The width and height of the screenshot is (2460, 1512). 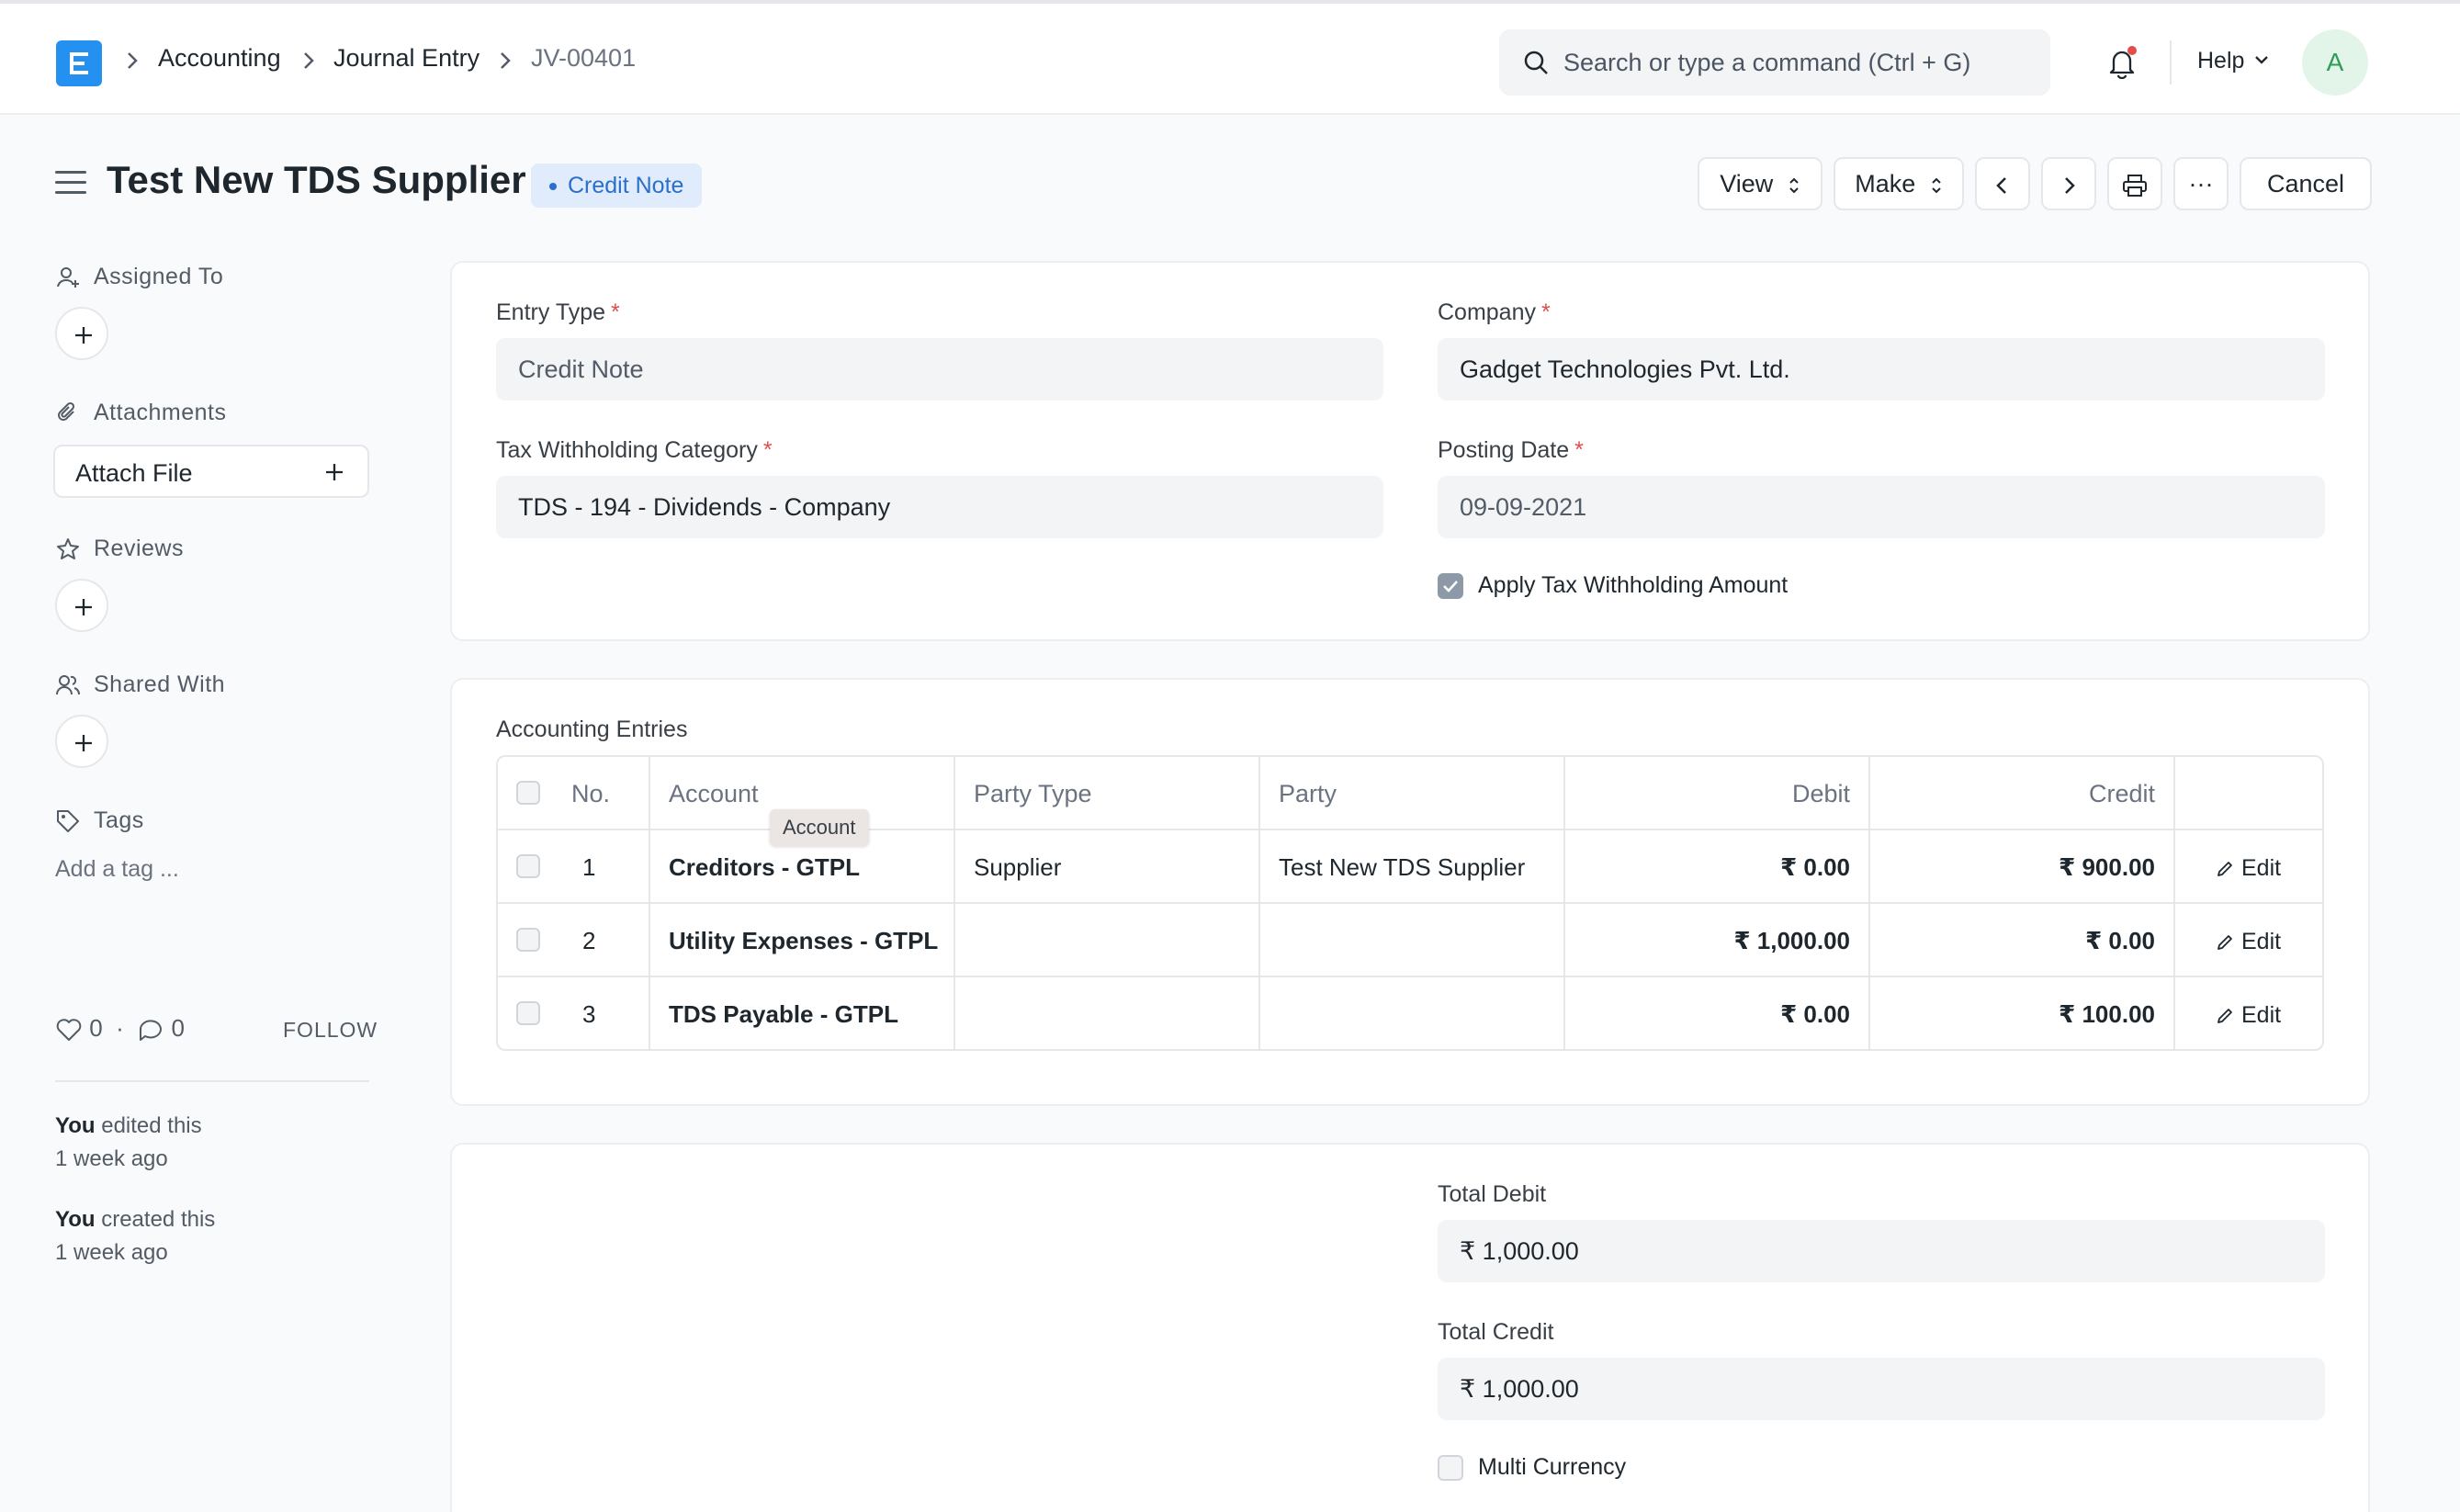 What do you see at coordinates (134, 473) in the screenshot?
I see `attach-file-label: Attach File` at bounding box center [134, 473].